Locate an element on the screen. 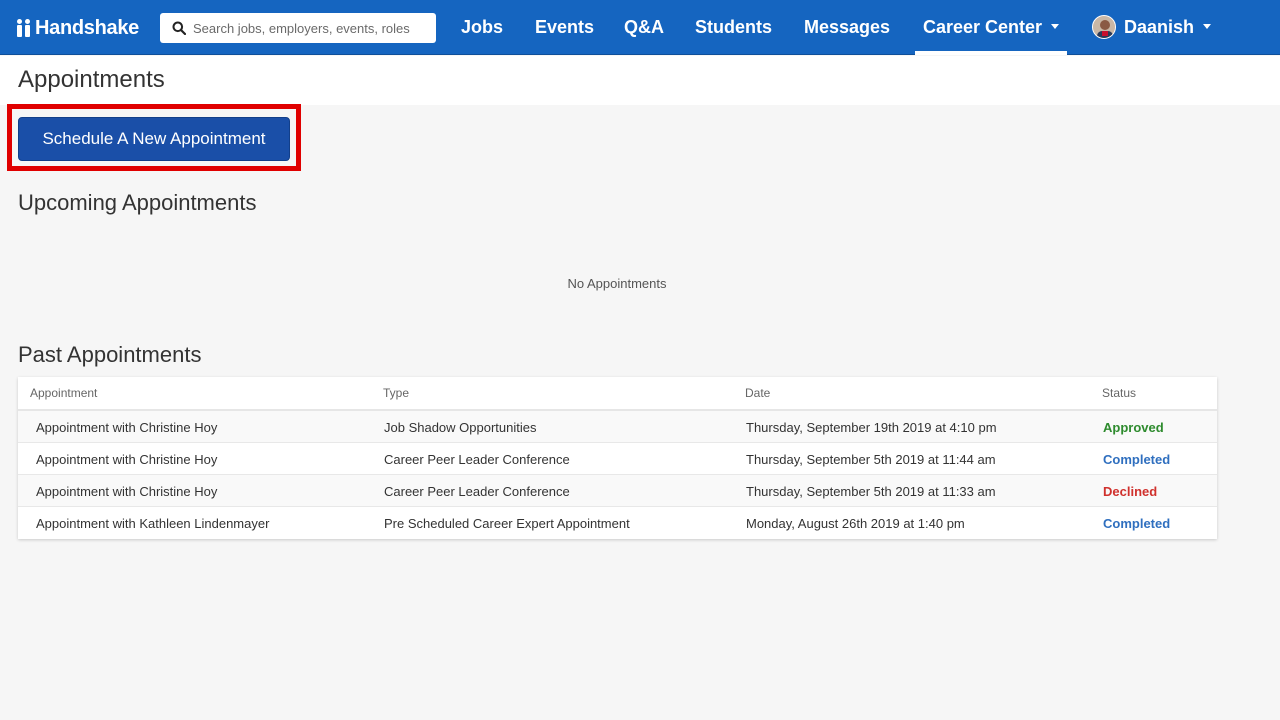 The image size is (1280, 720). nav-students: Students is located at coordinates (733, 27).